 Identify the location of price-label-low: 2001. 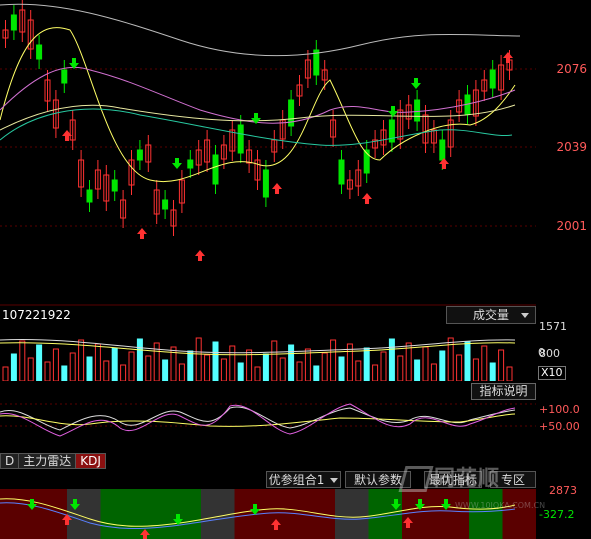
(571, 226).